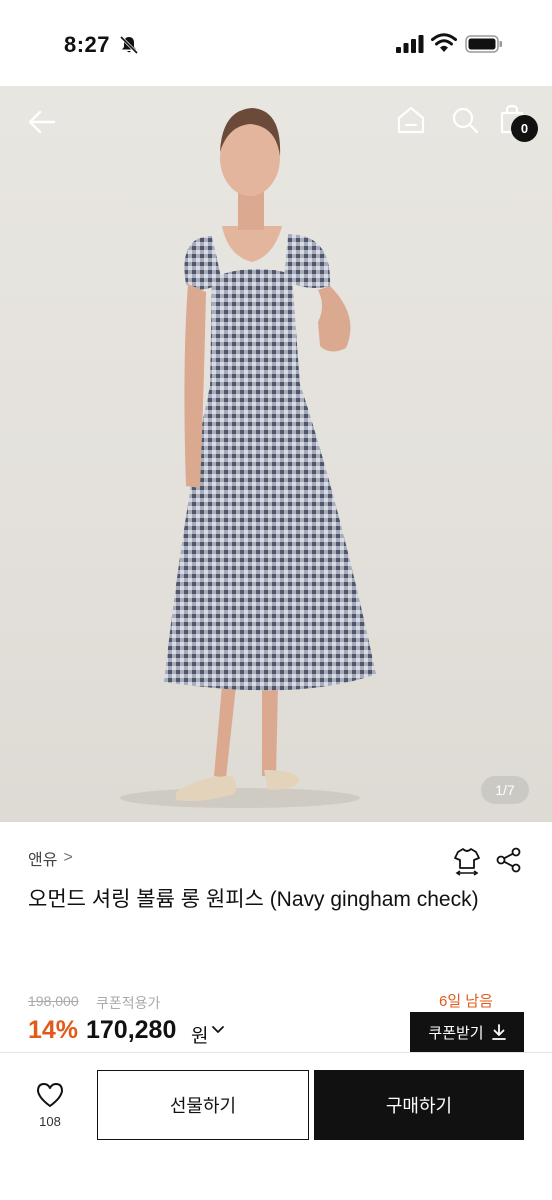 The height and width of the screenshot is (1200, 552). Describe the element at coordinates (253, 899) in the screenshot. I see `product-title: 오먼드 셔링 볼륨 롱 원피스 (Navy gingham check)` at that location.